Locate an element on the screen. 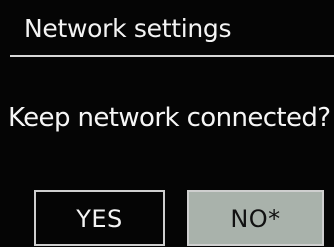 The image size is (334, 247). no-button: NO* is located at coordinates (255, 218).